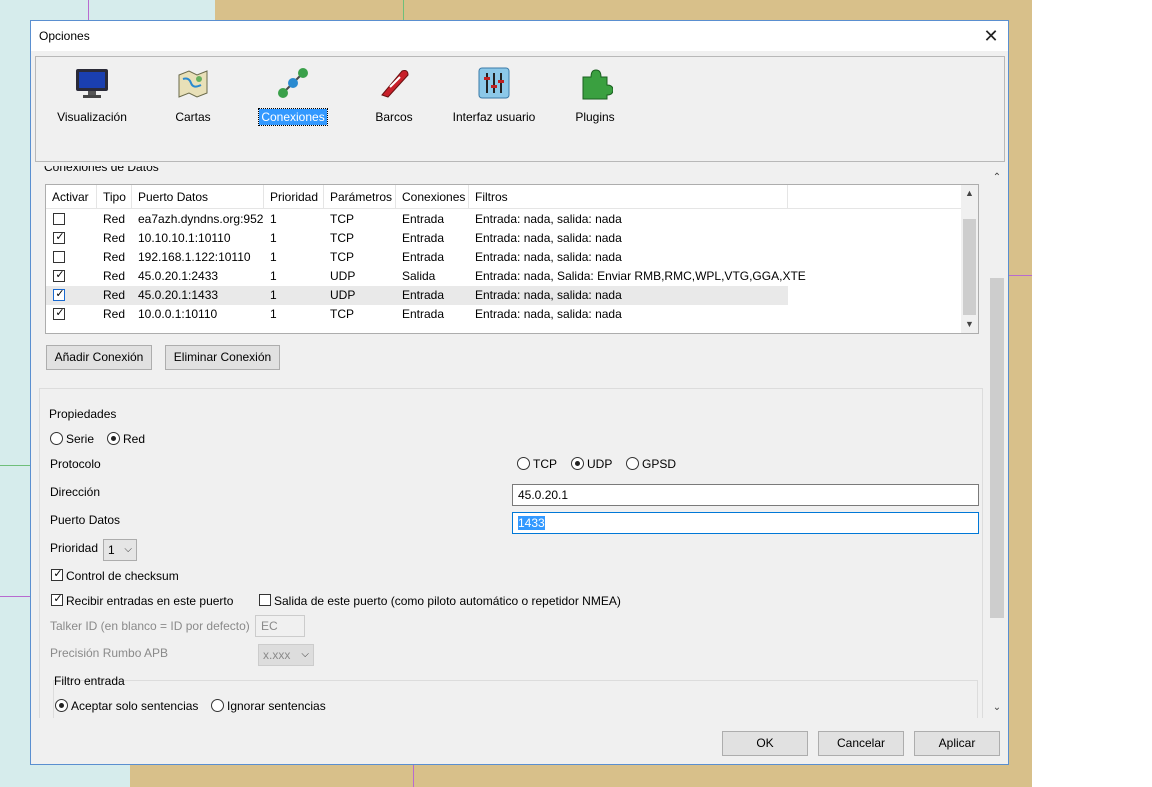  Describe the element at coordinates (150, 601) in the screenshot. I see `recibir-label: Recibir entradas en este puerto` at that location.